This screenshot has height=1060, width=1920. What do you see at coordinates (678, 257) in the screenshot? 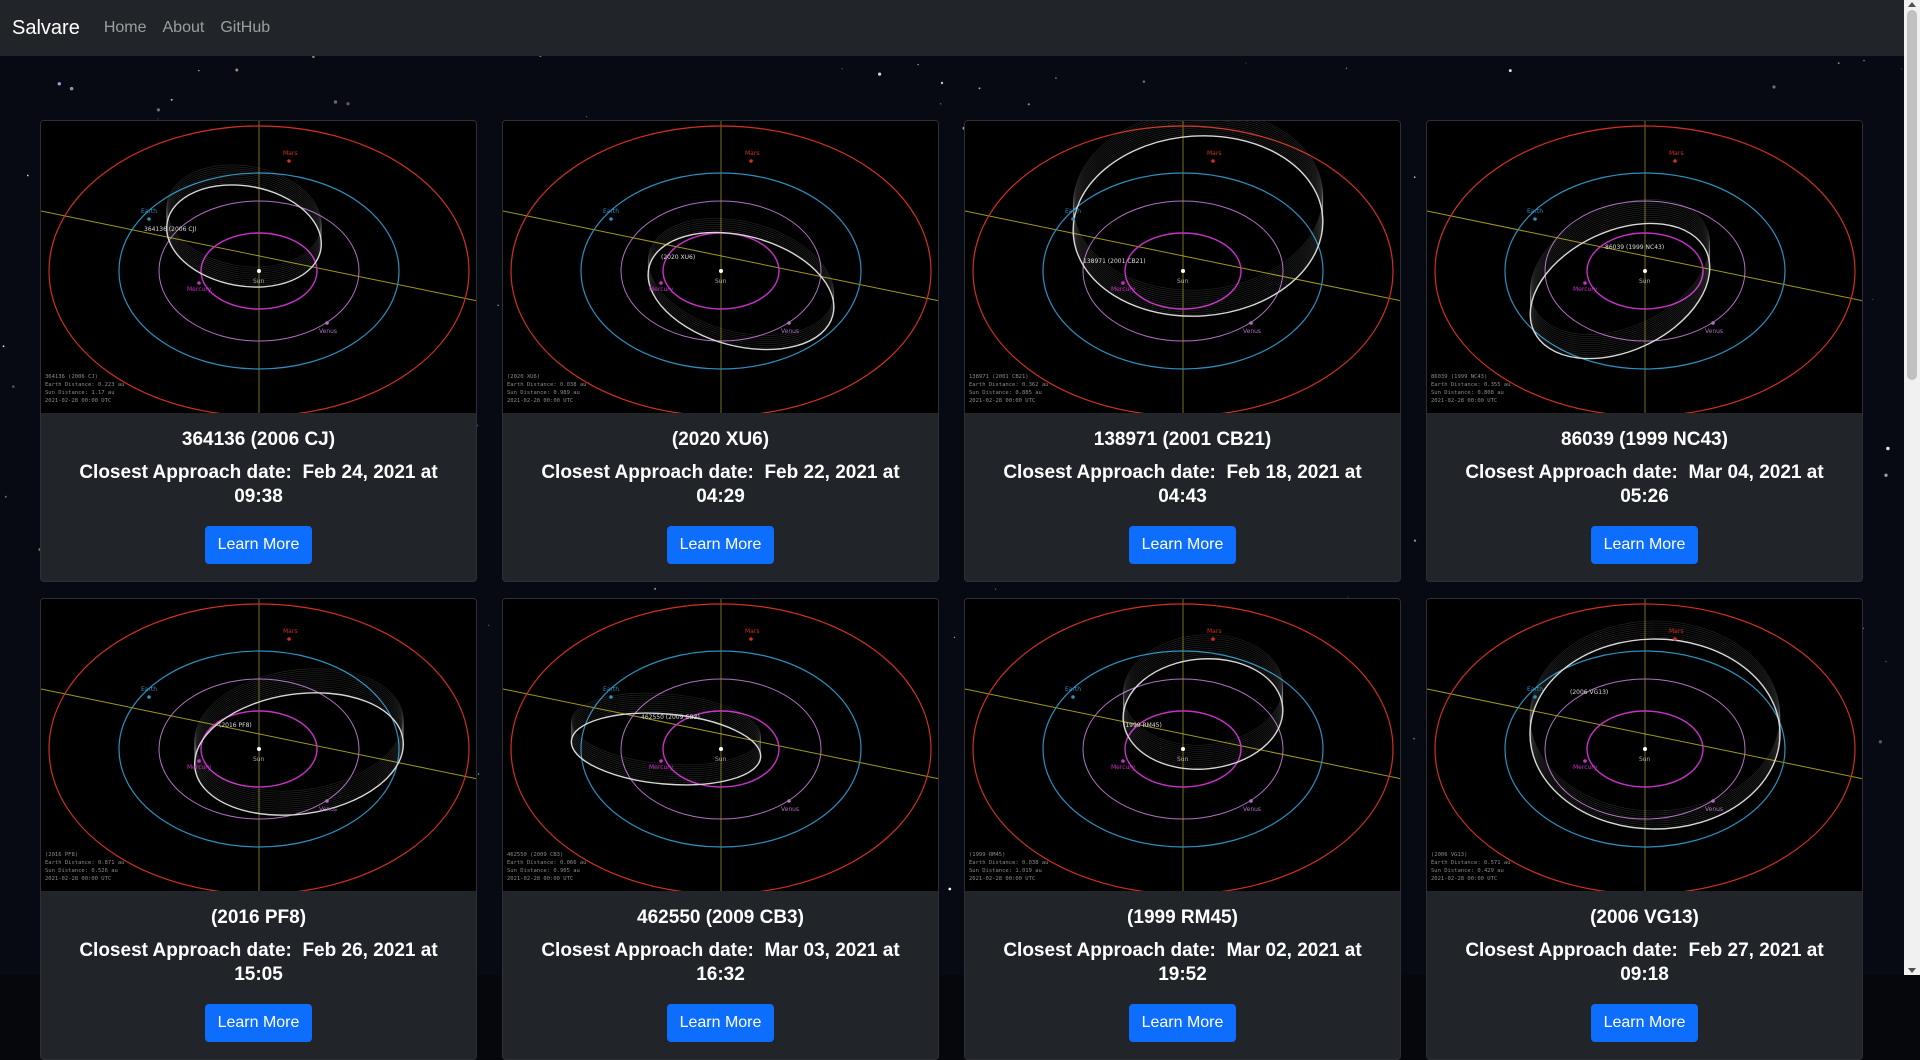
I see `asteroid-label: (2020 XU6)` at bounding box center [678, 257].